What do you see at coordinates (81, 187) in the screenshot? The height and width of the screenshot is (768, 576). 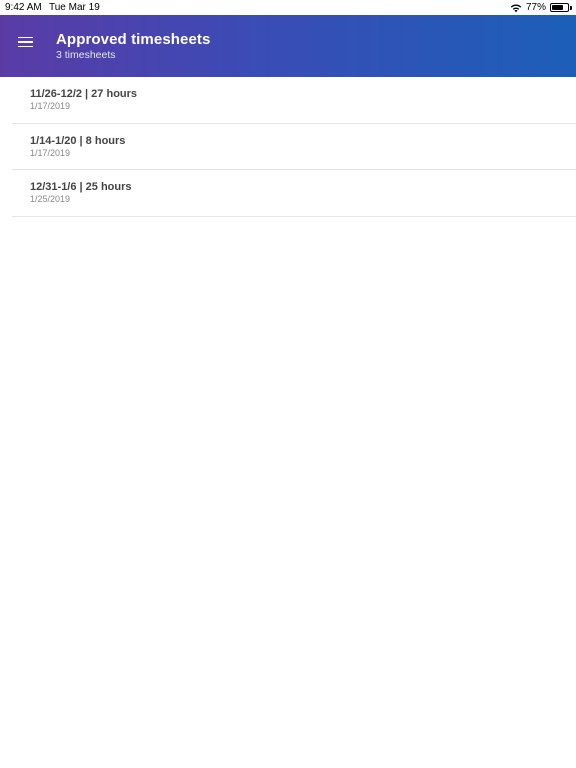 I see `timesheet-period: 12/31-1/6 | 25 hours` at bounding box center [81, 187].